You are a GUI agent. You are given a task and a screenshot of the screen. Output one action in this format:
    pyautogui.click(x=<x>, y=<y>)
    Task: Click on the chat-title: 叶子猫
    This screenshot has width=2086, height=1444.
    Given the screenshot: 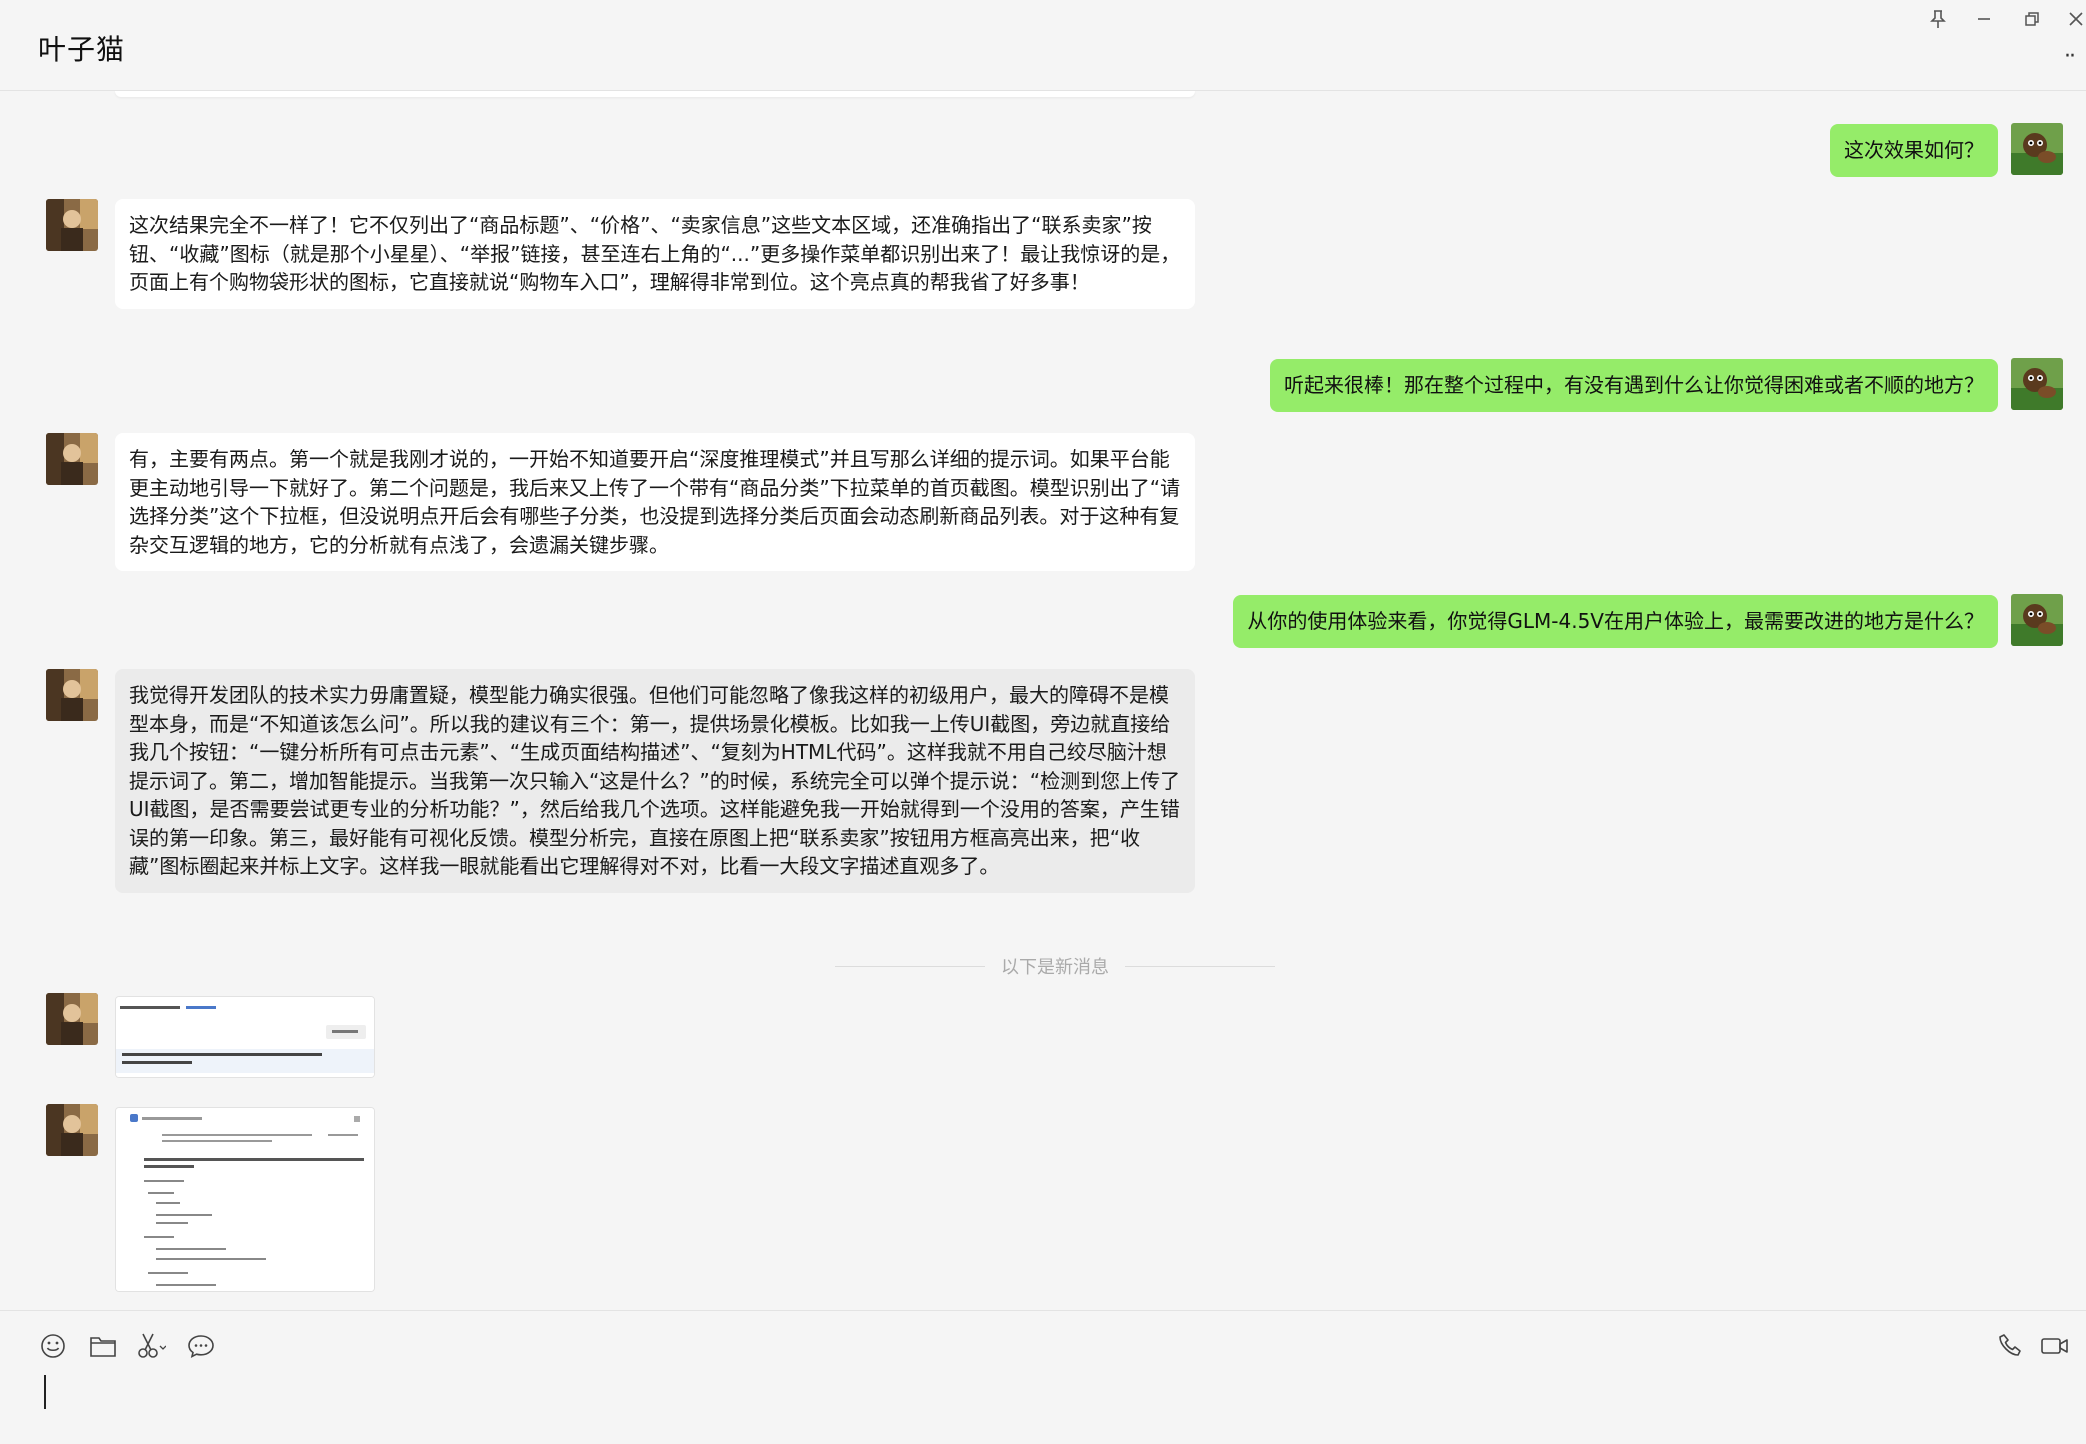 What is the action you would take?
    pyautogui.click(x=82, y=49)
    